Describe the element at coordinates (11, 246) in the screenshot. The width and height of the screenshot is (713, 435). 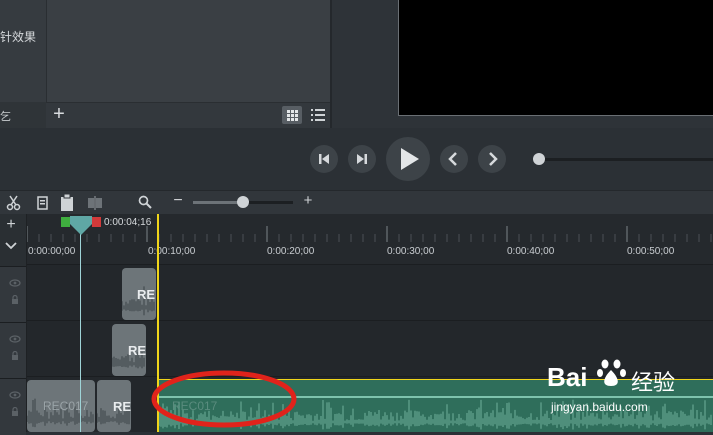
I see `collapse-icon` at that location.